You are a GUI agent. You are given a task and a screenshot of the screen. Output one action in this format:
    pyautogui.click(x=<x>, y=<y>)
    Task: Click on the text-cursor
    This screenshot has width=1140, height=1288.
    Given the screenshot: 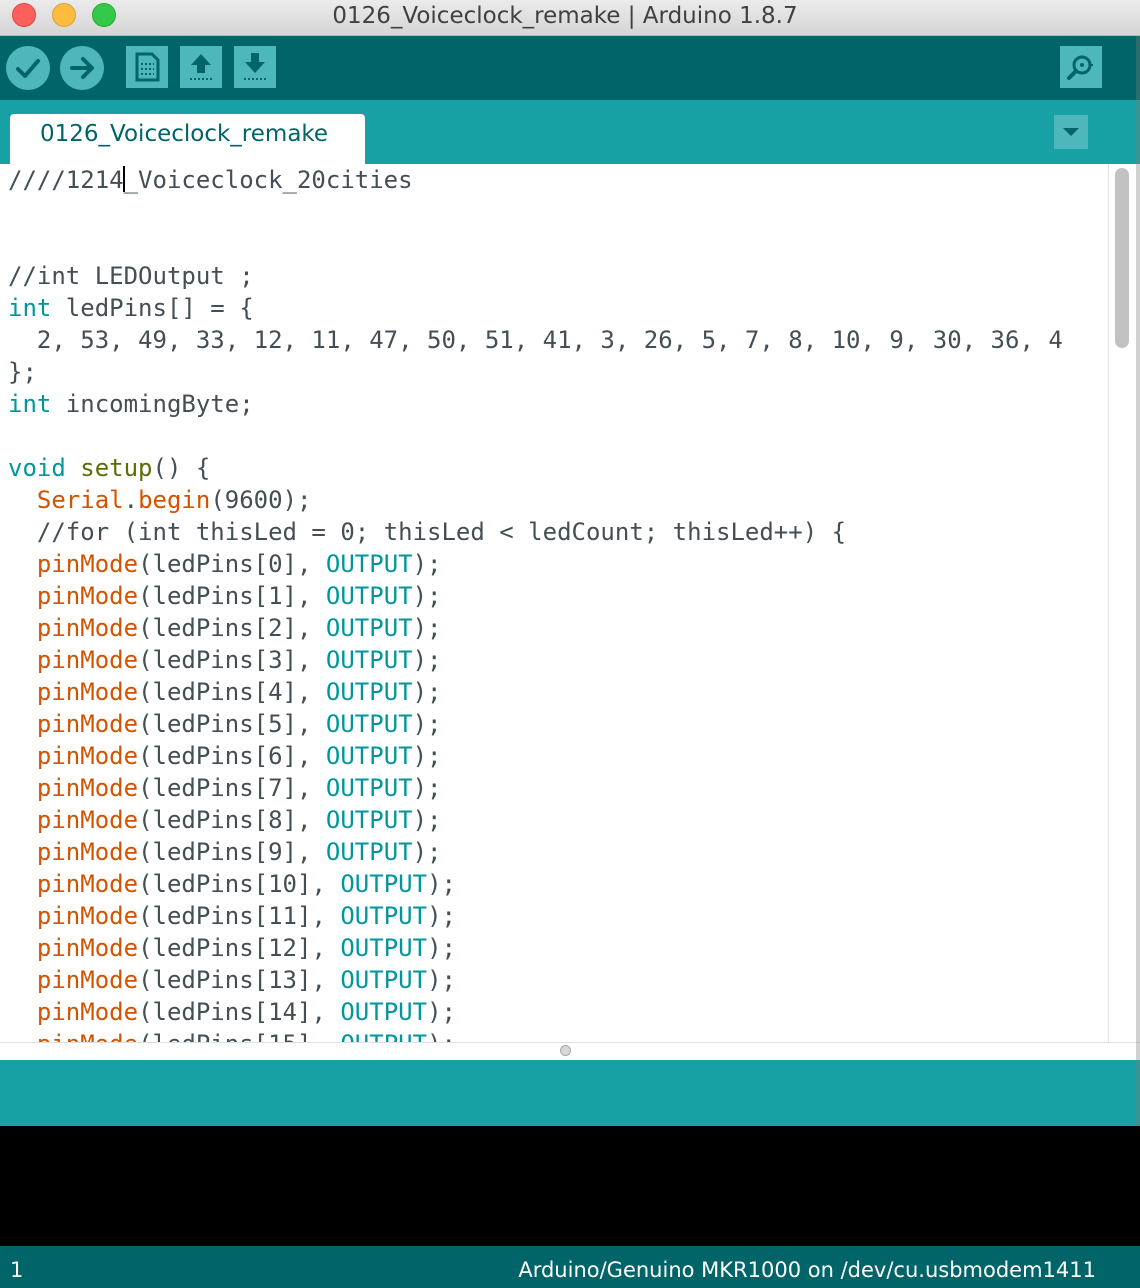 What is the action you would take?
    pyautogui.click(x=123, y=179)
    